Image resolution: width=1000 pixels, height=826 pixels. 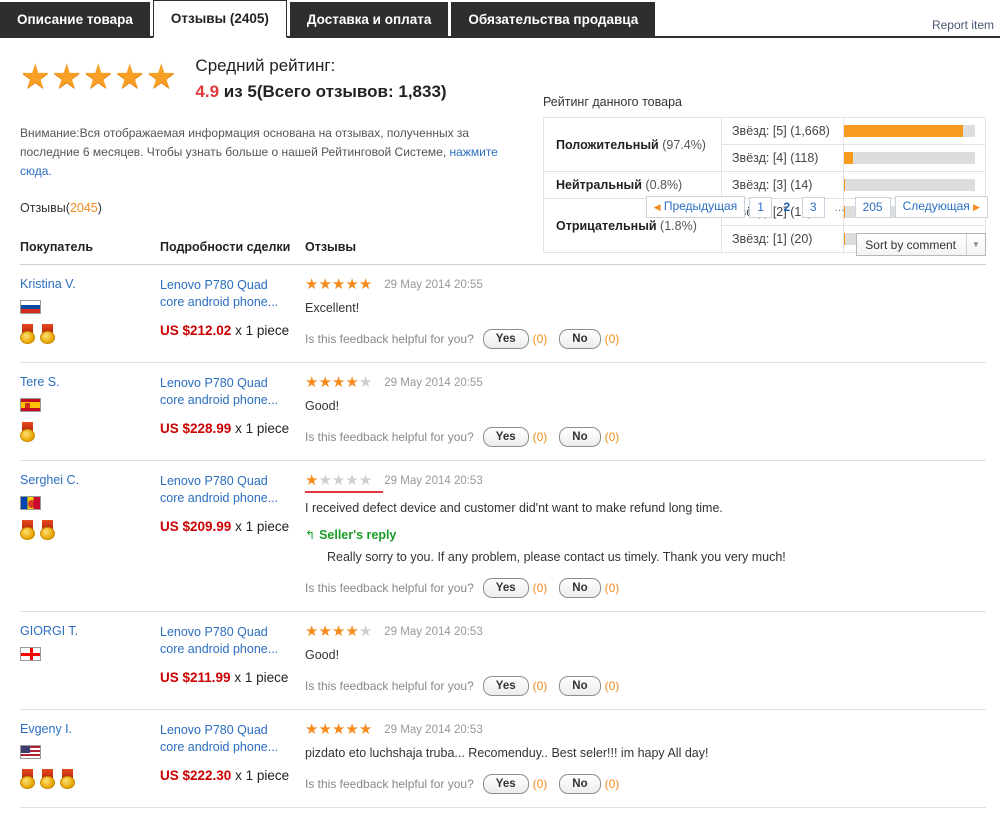 What do you see at coordinates (782, 158) in the screenshot?
I see `rating-star-label: Звёзд: [4] (118)` at bounding box center [782, 158].